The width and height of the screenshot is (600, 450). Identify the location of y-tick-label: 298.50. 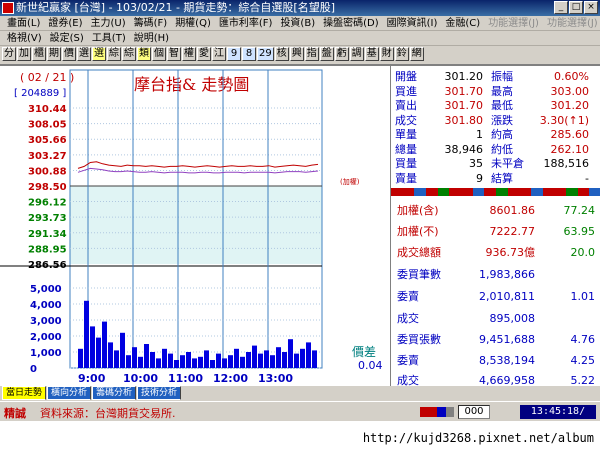
(47, 187).